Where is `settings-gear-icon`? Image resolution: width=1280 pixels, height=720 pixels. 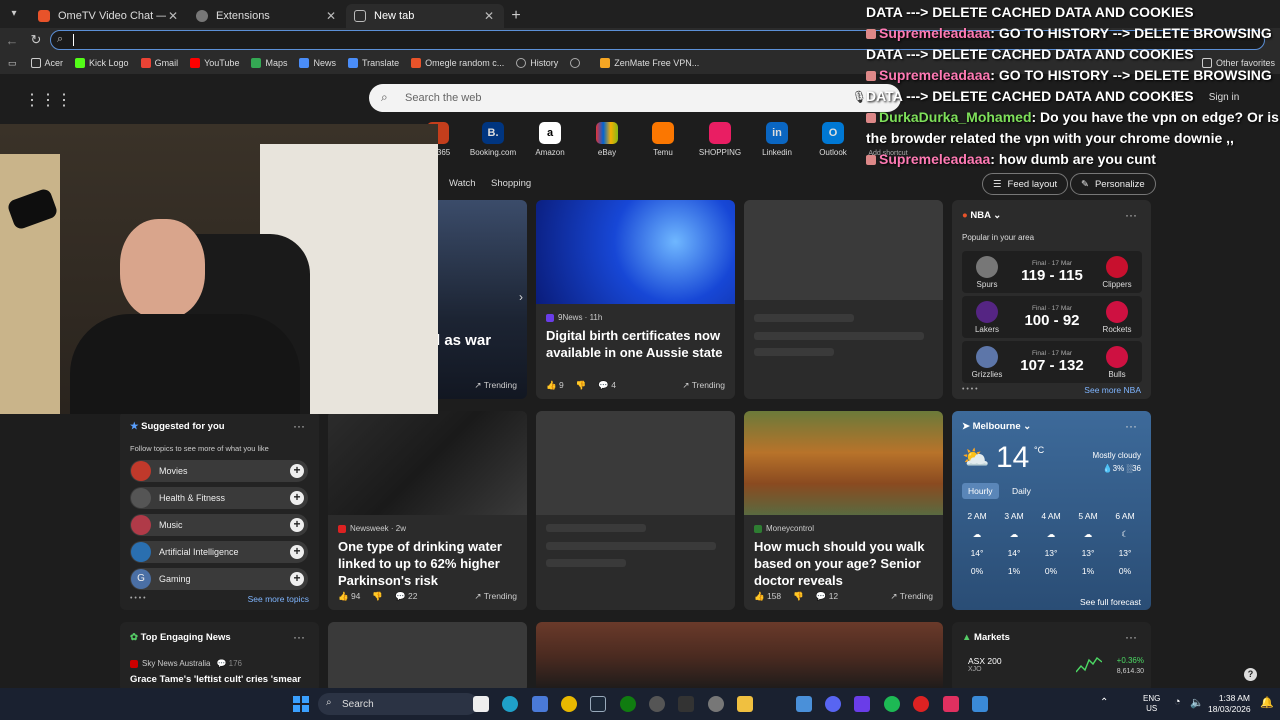 settings-gear-icon is located at coordinates (716, 704).